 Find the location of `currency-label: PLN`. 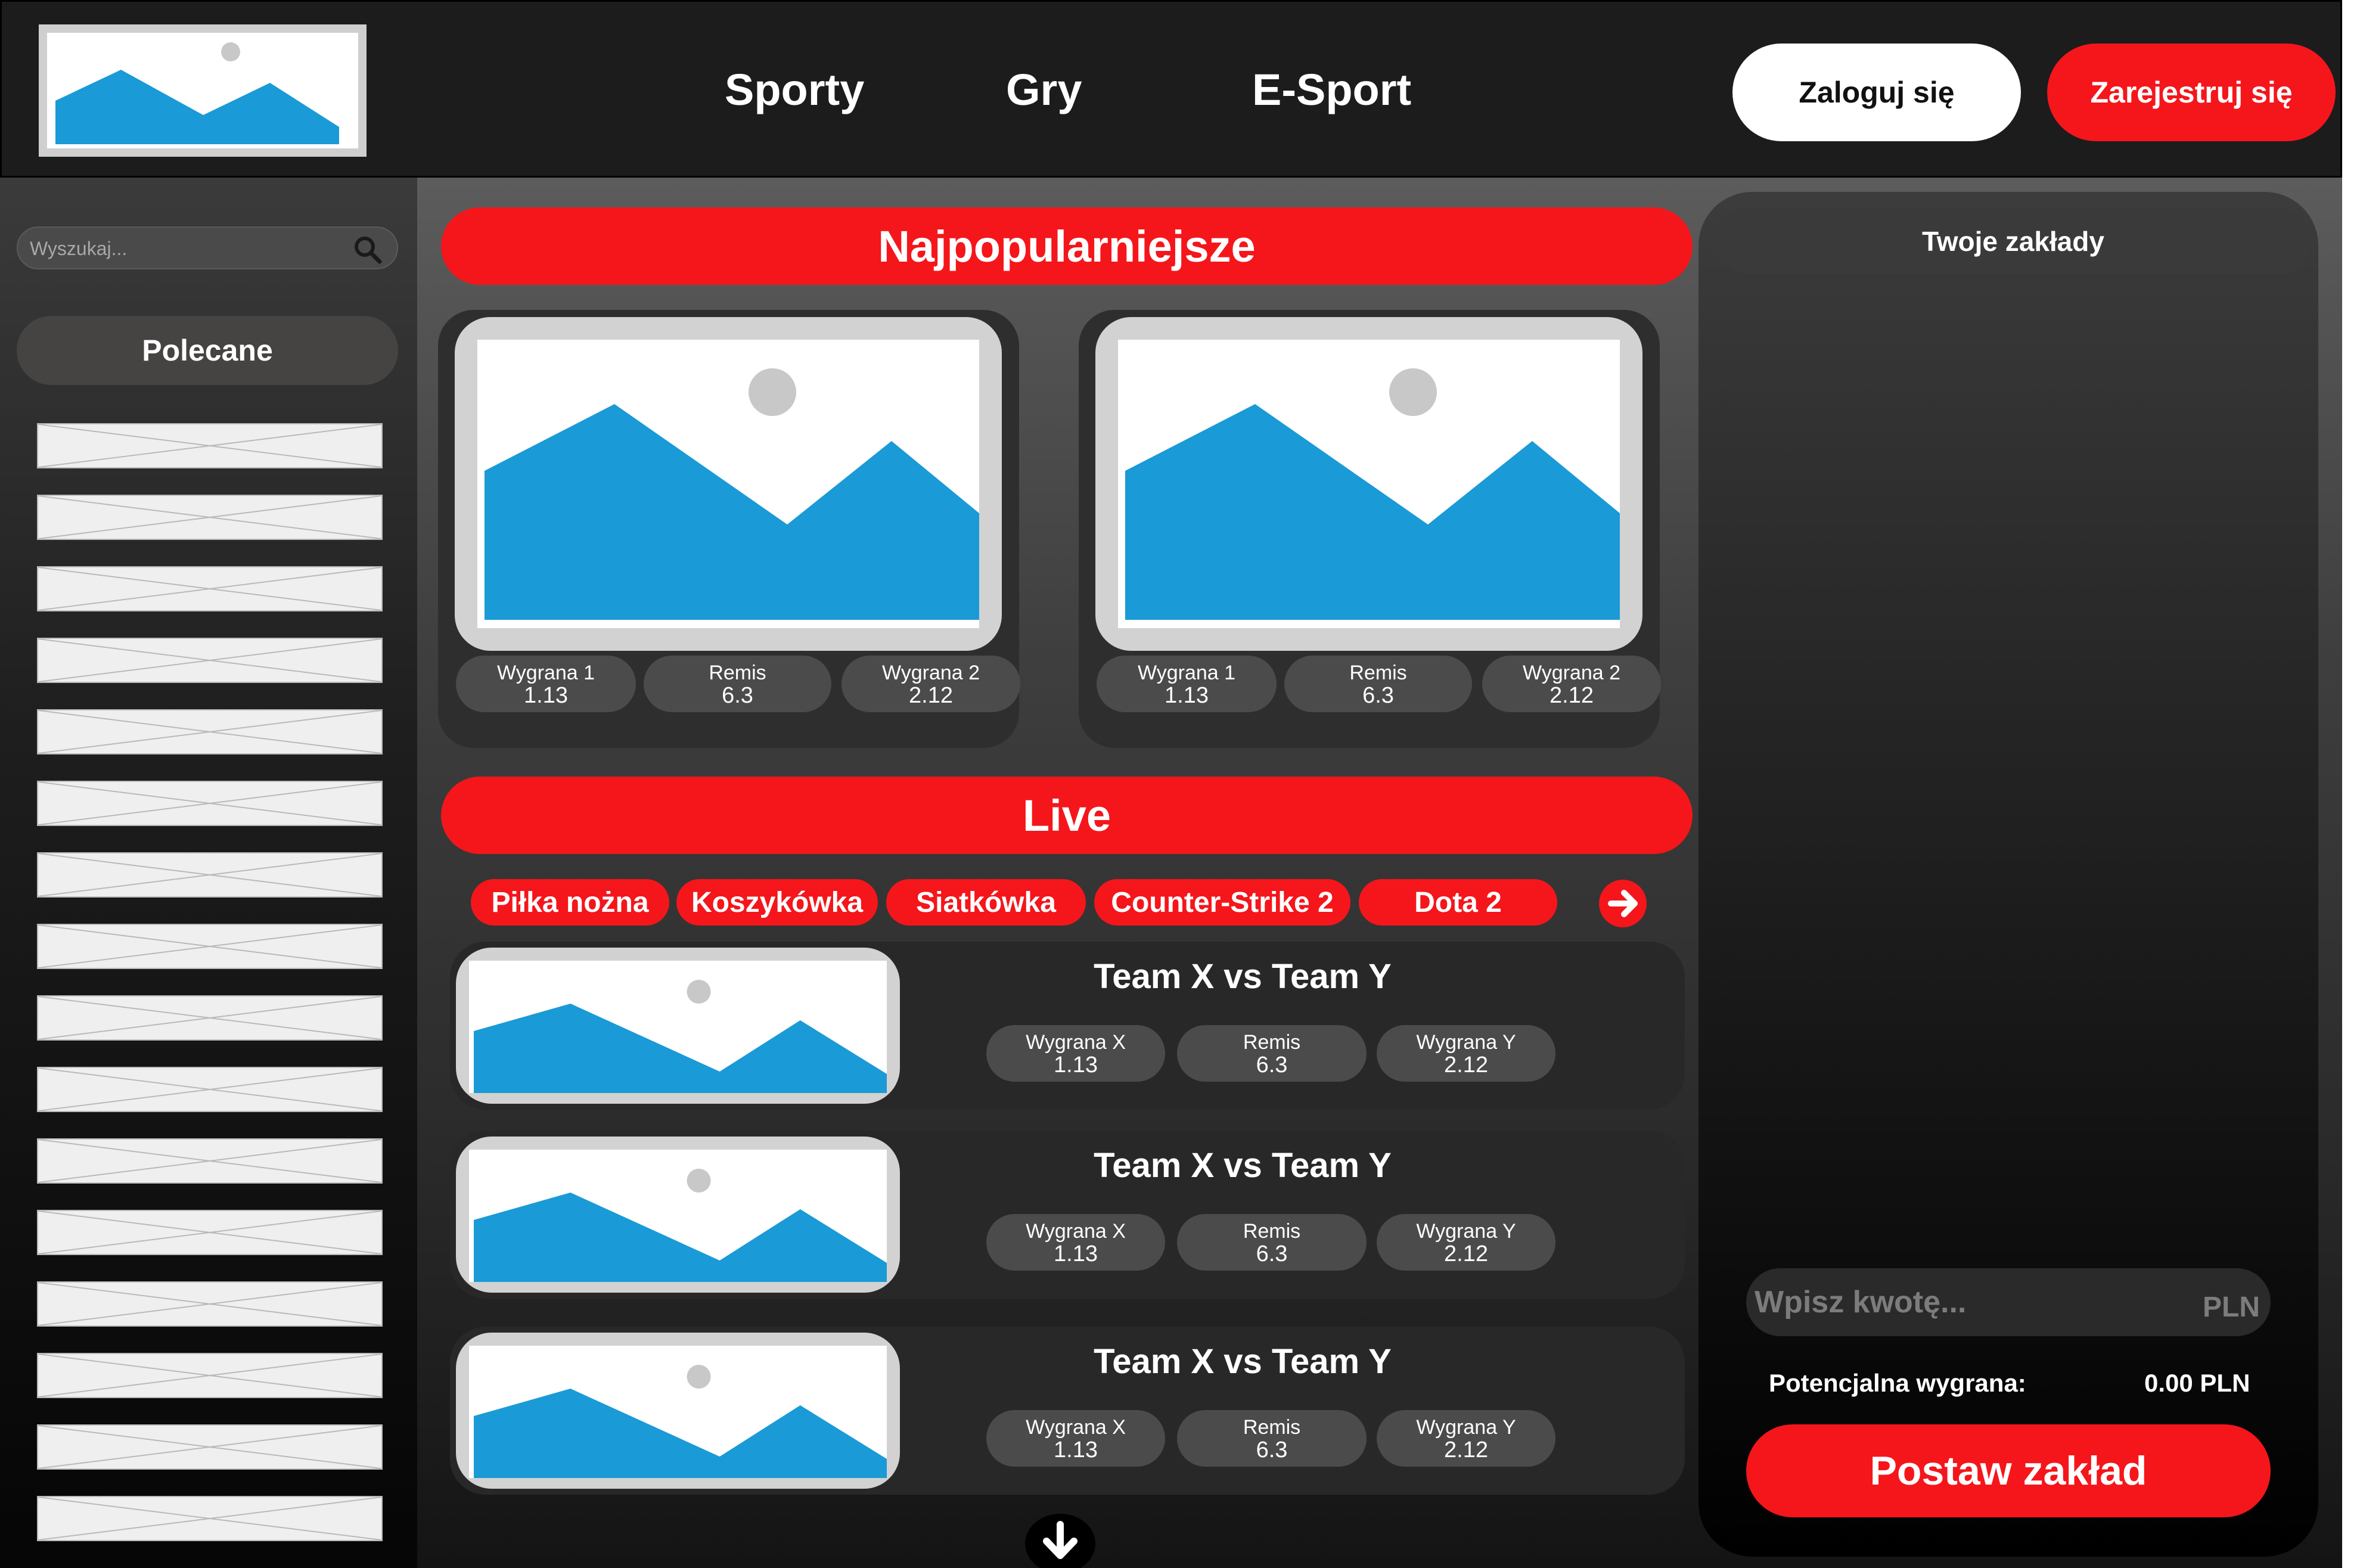

currency-label: PLN is located at coordinates (2231, 1307).